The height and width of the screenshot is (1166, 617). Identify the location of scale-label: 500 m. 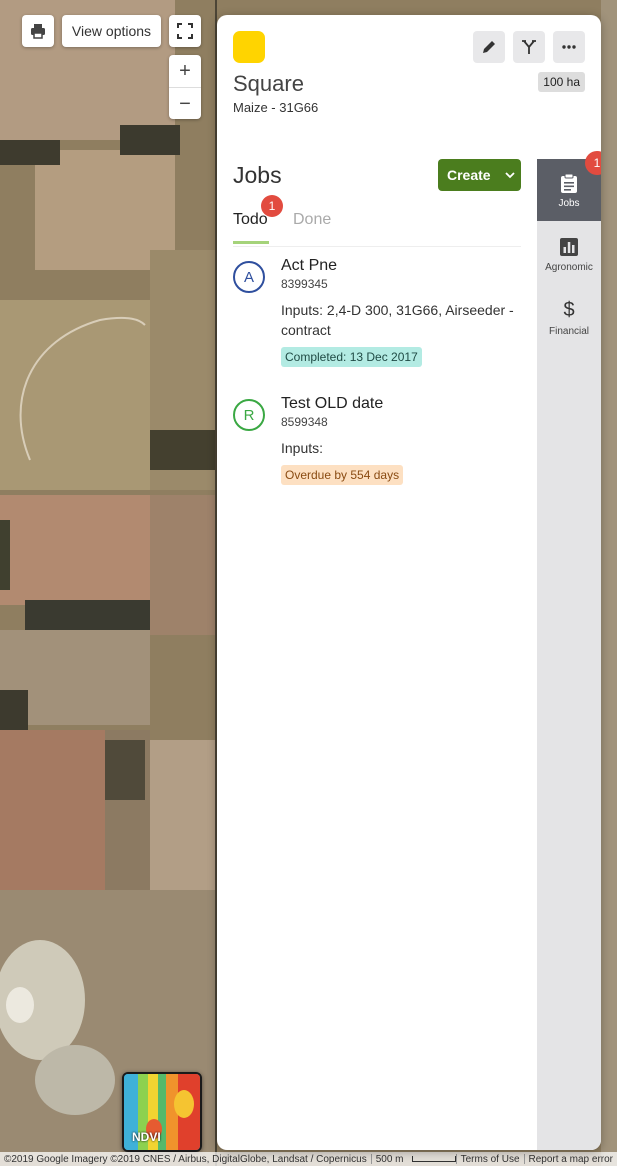
(389, 1159).